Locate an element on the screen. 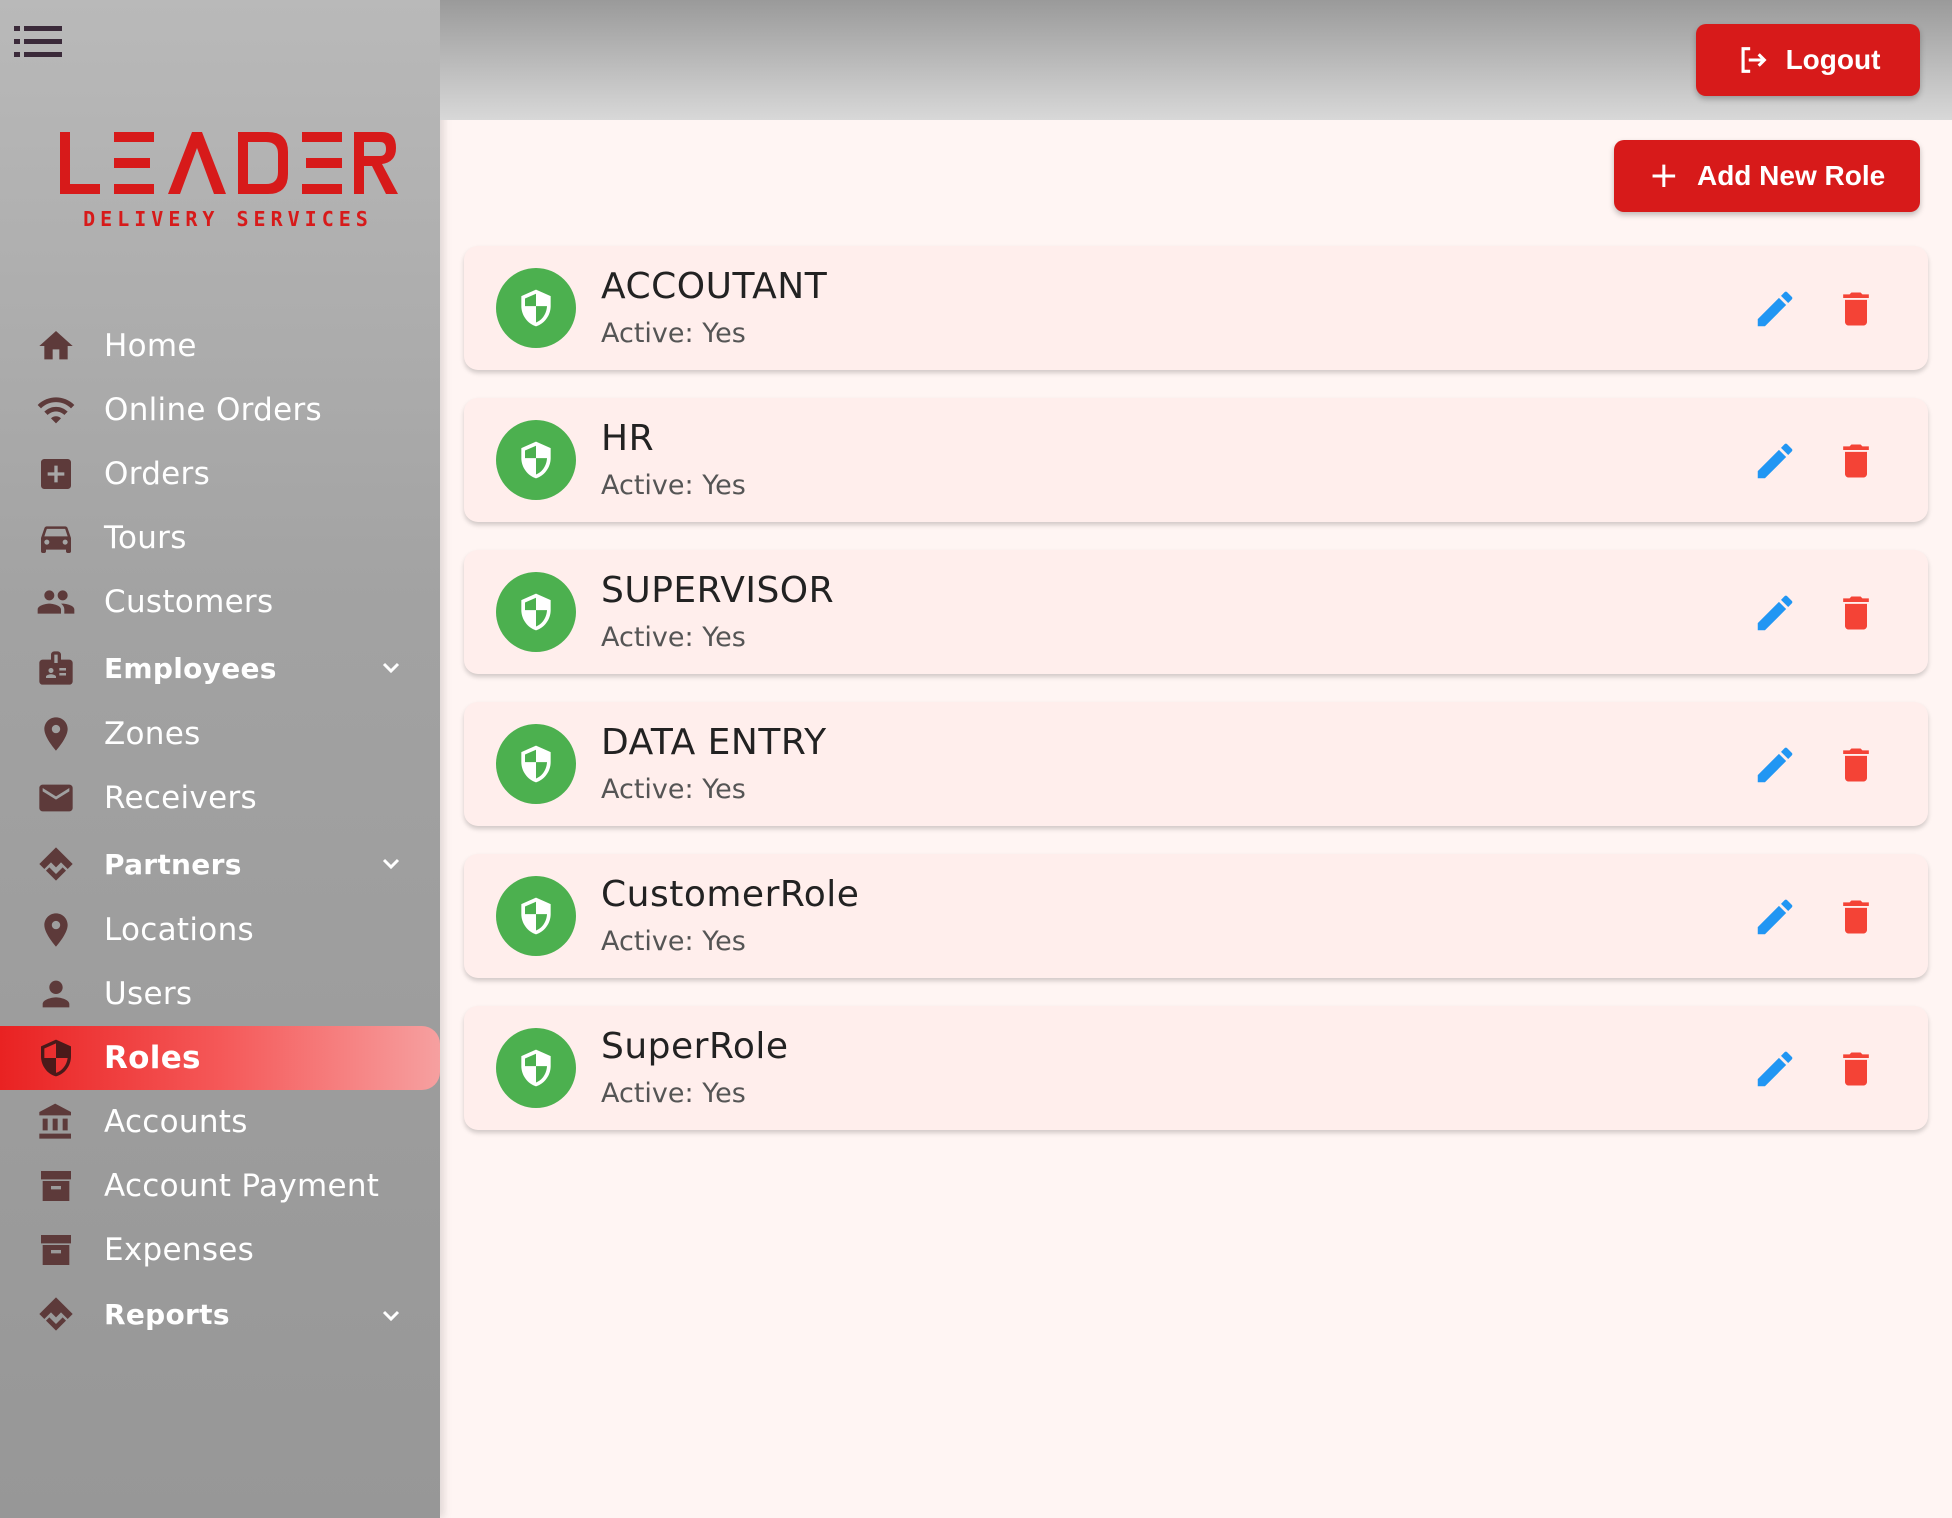 Image resolution: width=1952 pixels, height=1518 pixels. role-card: HR Active: Yes is located at coordinates (1196, 460).